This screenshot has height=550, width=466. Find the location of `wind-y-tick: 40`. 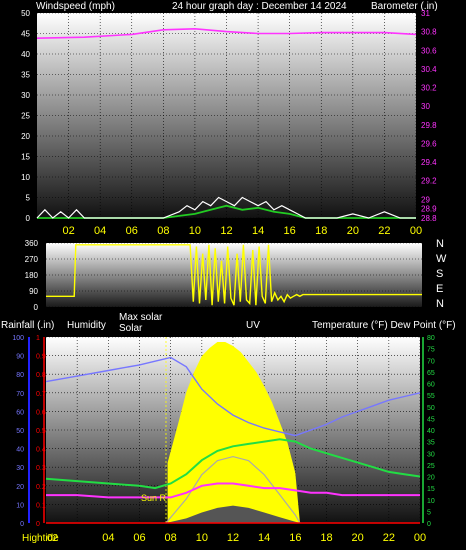

wind-y-tick: 40 is located at coordinates (25, 54).